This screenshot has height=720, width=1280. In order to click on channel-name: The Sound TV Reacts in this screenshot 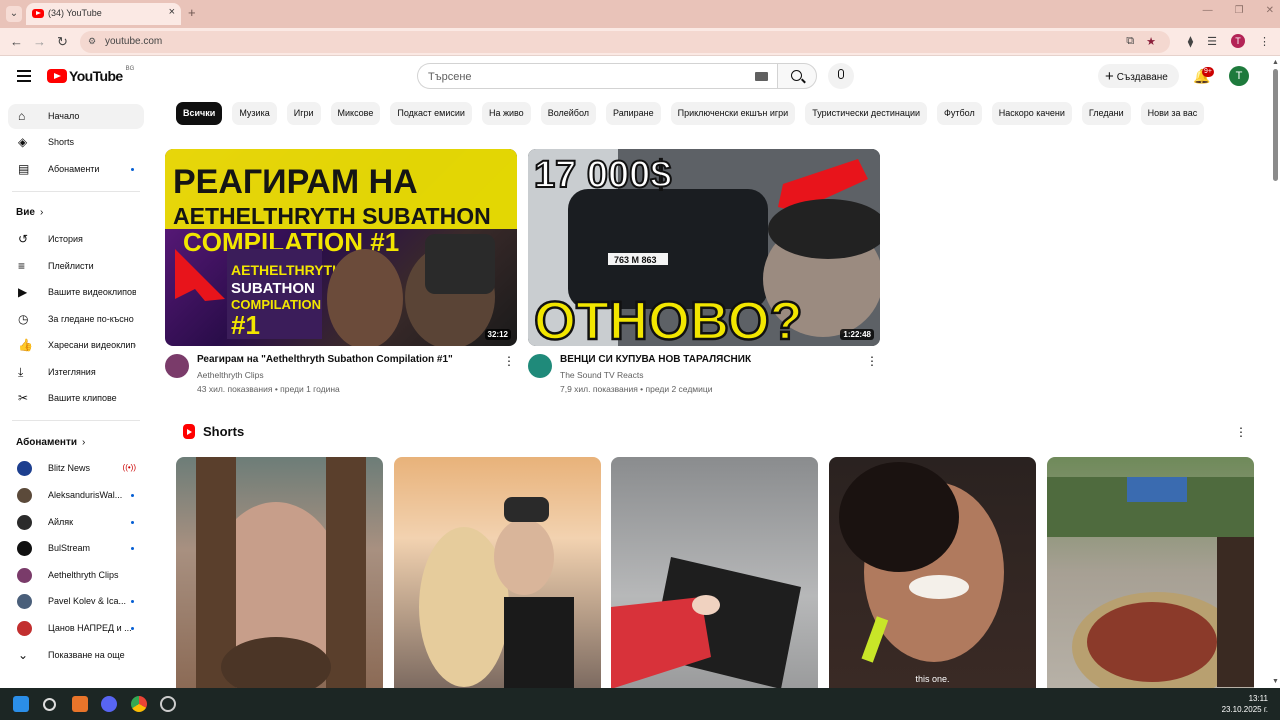, I will do `click(601, 375)`.